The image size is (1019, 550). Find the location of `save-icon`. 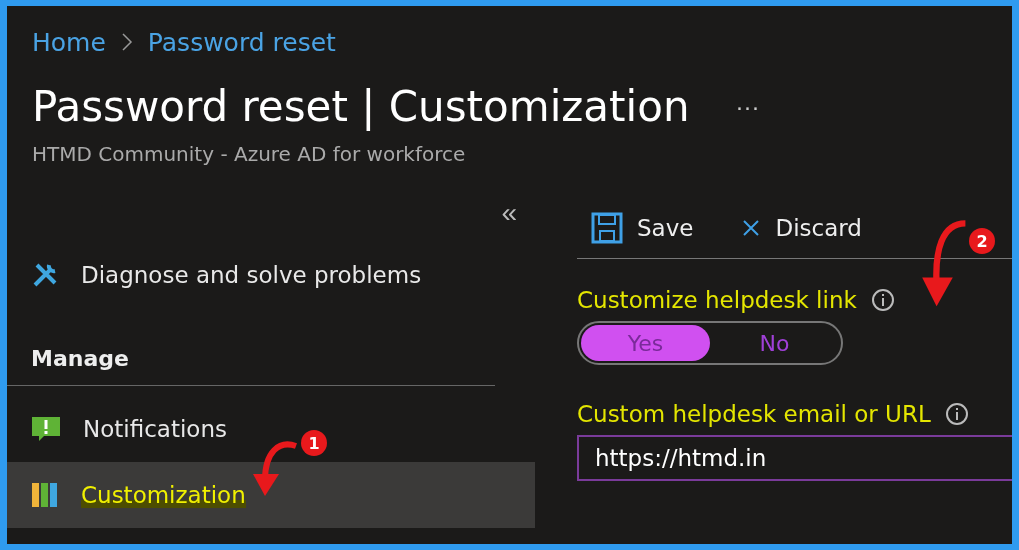

save-icon is located at coordinates (607, 228).